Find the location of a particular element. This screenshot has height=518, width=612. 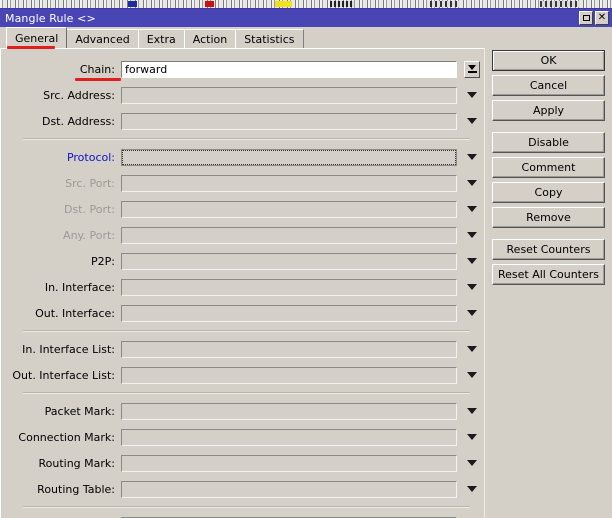

form-row-p2p: P2P: is located at coordinates (242, 261).